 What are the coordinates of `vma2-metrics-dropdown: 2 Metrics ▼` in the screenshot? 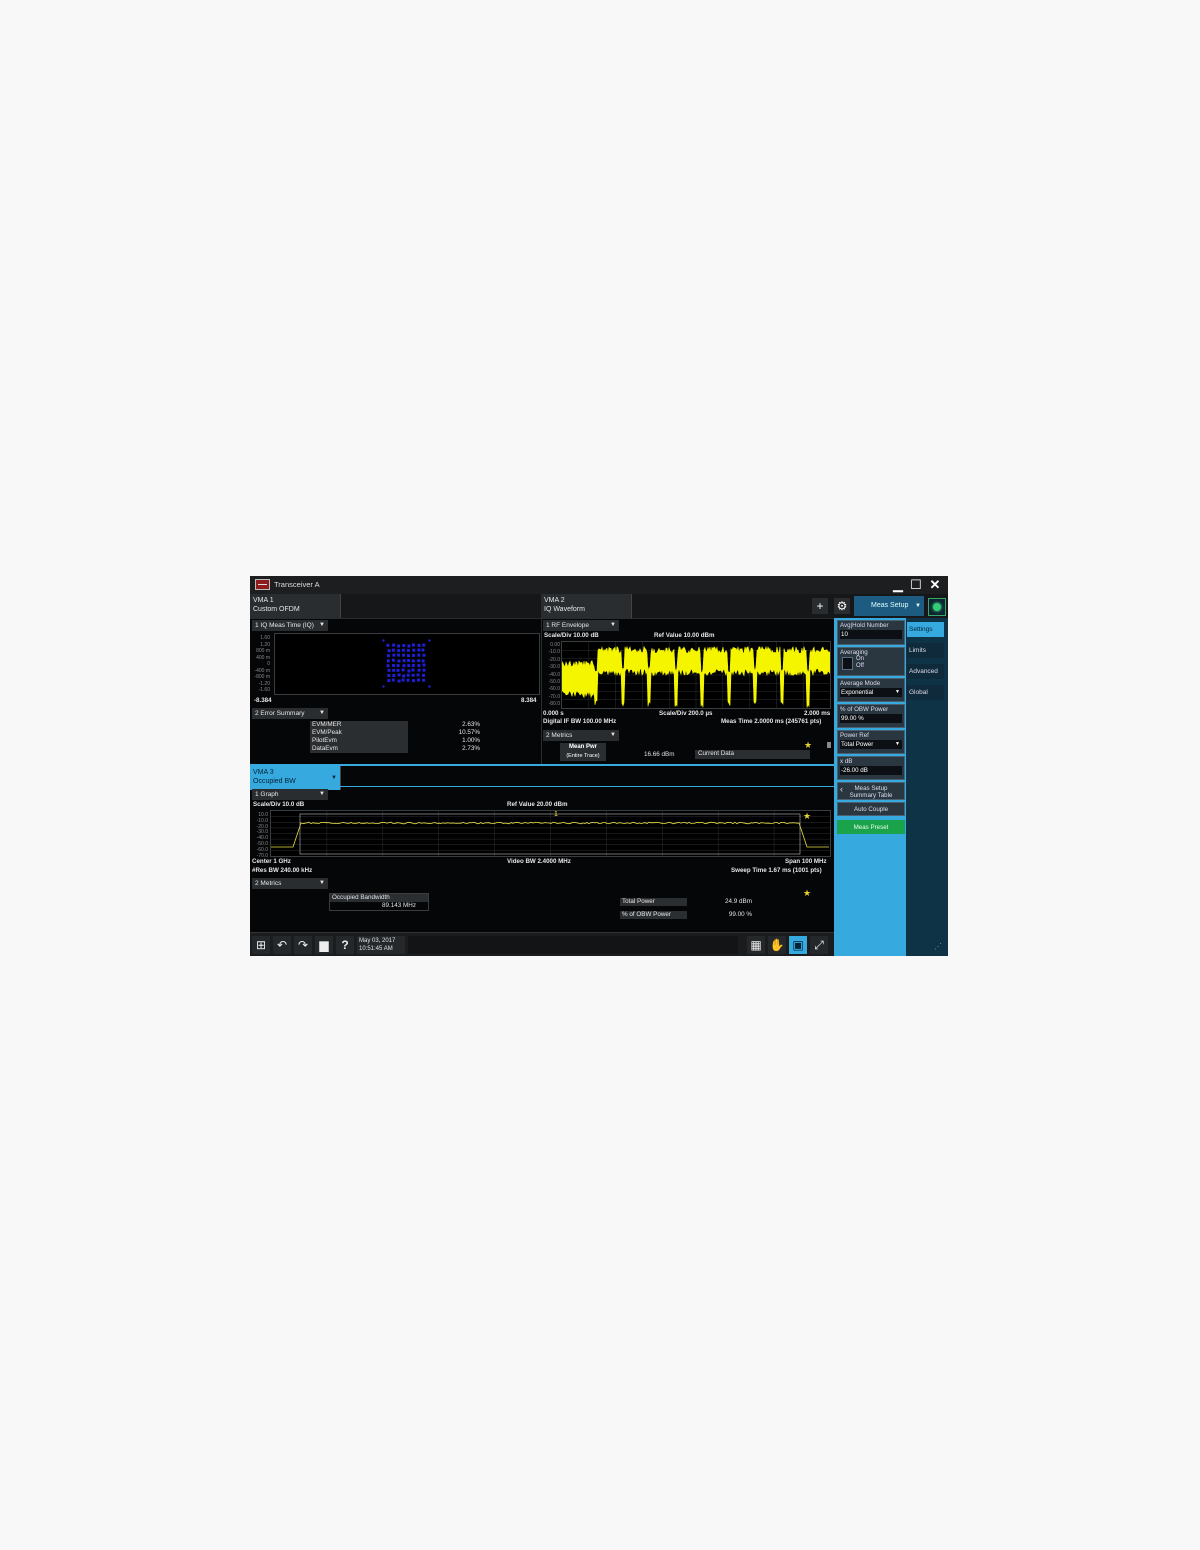 It's located at (581, 735).